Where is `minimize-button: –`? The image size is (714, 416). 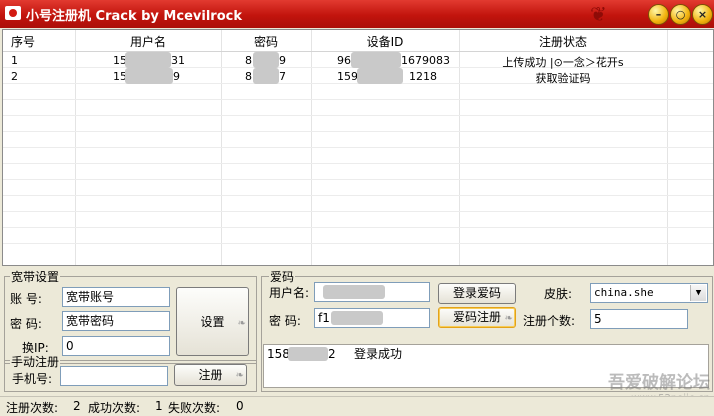
minimize-button: – is located at coordinates (658, 14).